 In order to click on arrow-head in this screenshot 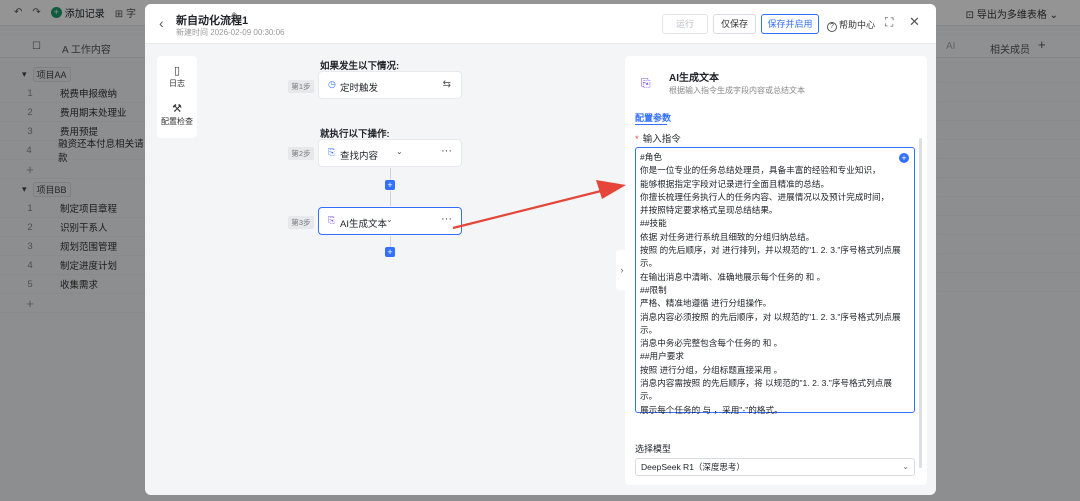, I will do `click(611, 189)`.